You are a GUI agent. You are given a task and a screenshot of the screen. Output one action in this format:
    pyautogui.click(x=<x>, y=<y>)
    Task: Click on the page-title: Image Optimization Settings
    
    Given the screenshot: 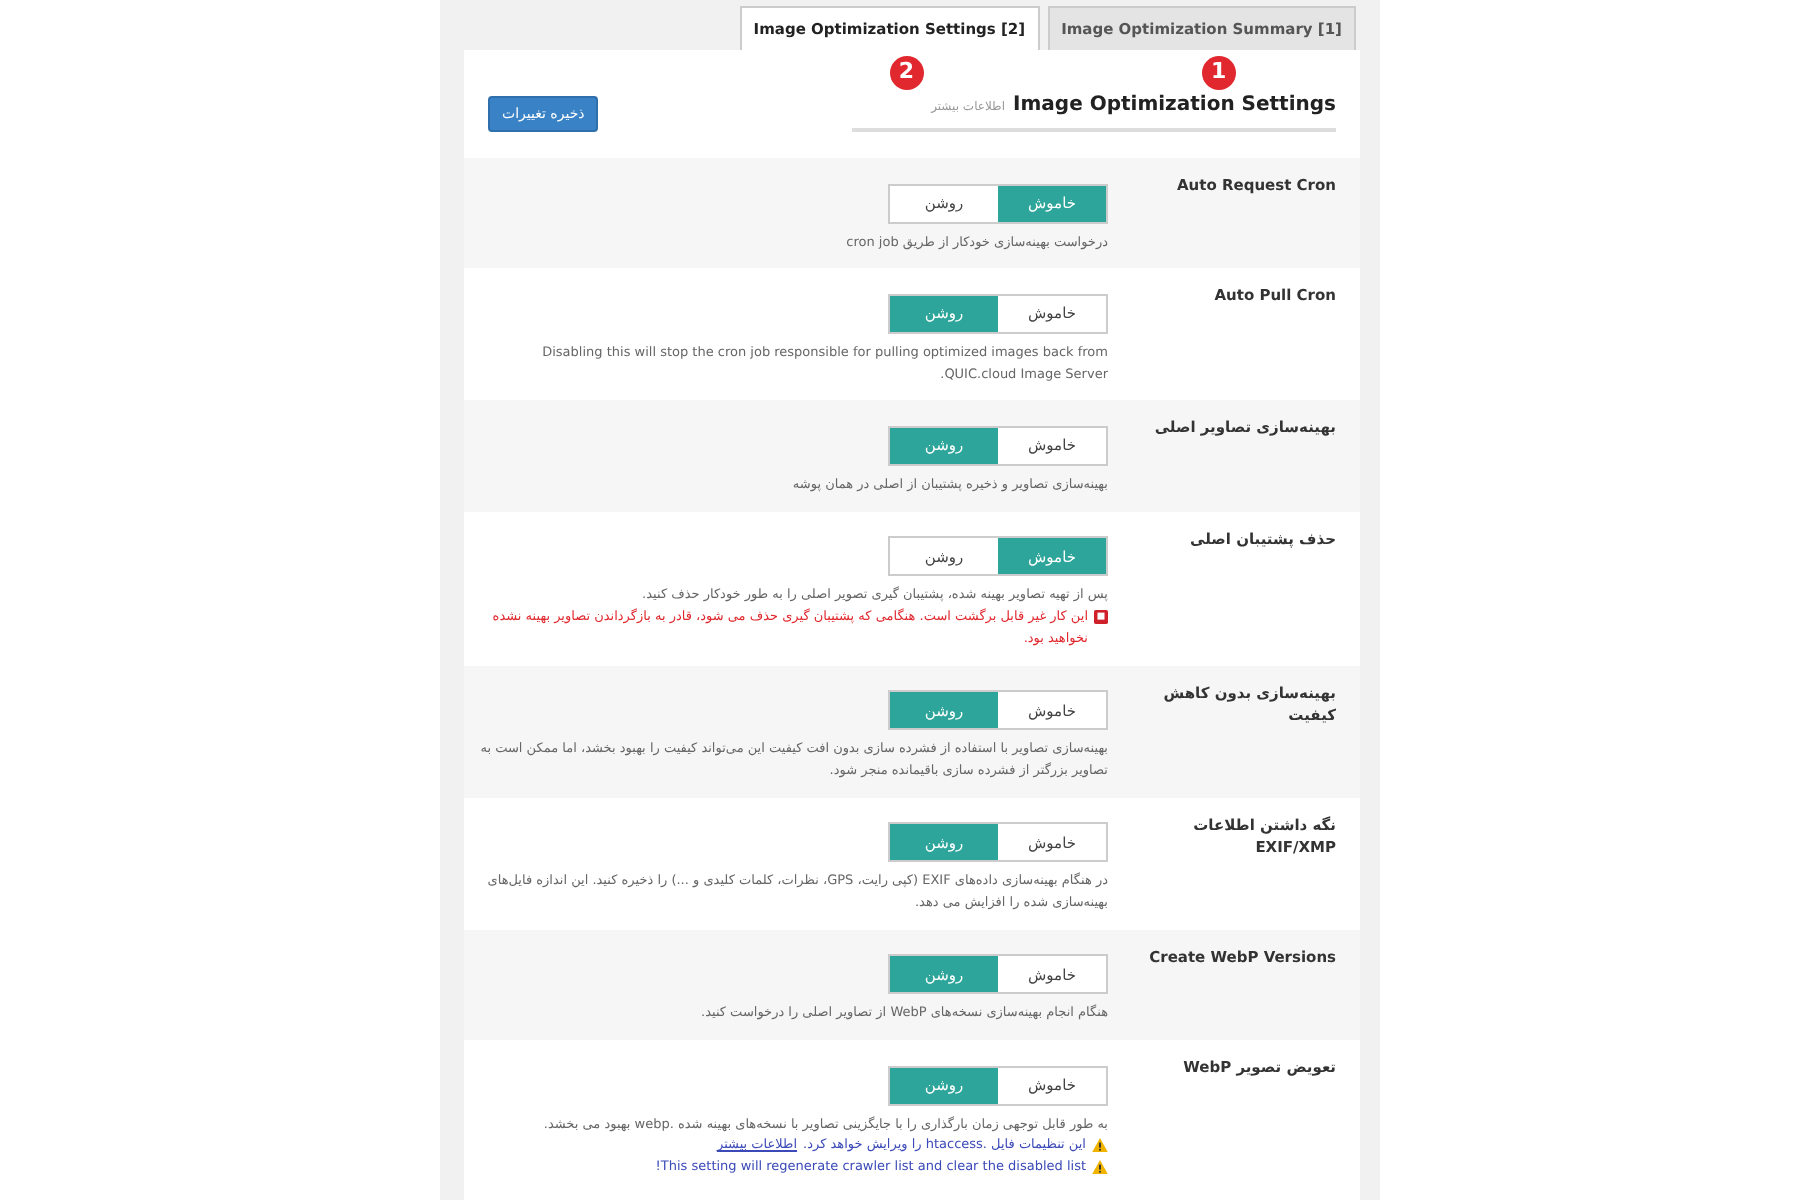 What is the action you would take?
    pyautogui.click(x=1174, y=106)
    